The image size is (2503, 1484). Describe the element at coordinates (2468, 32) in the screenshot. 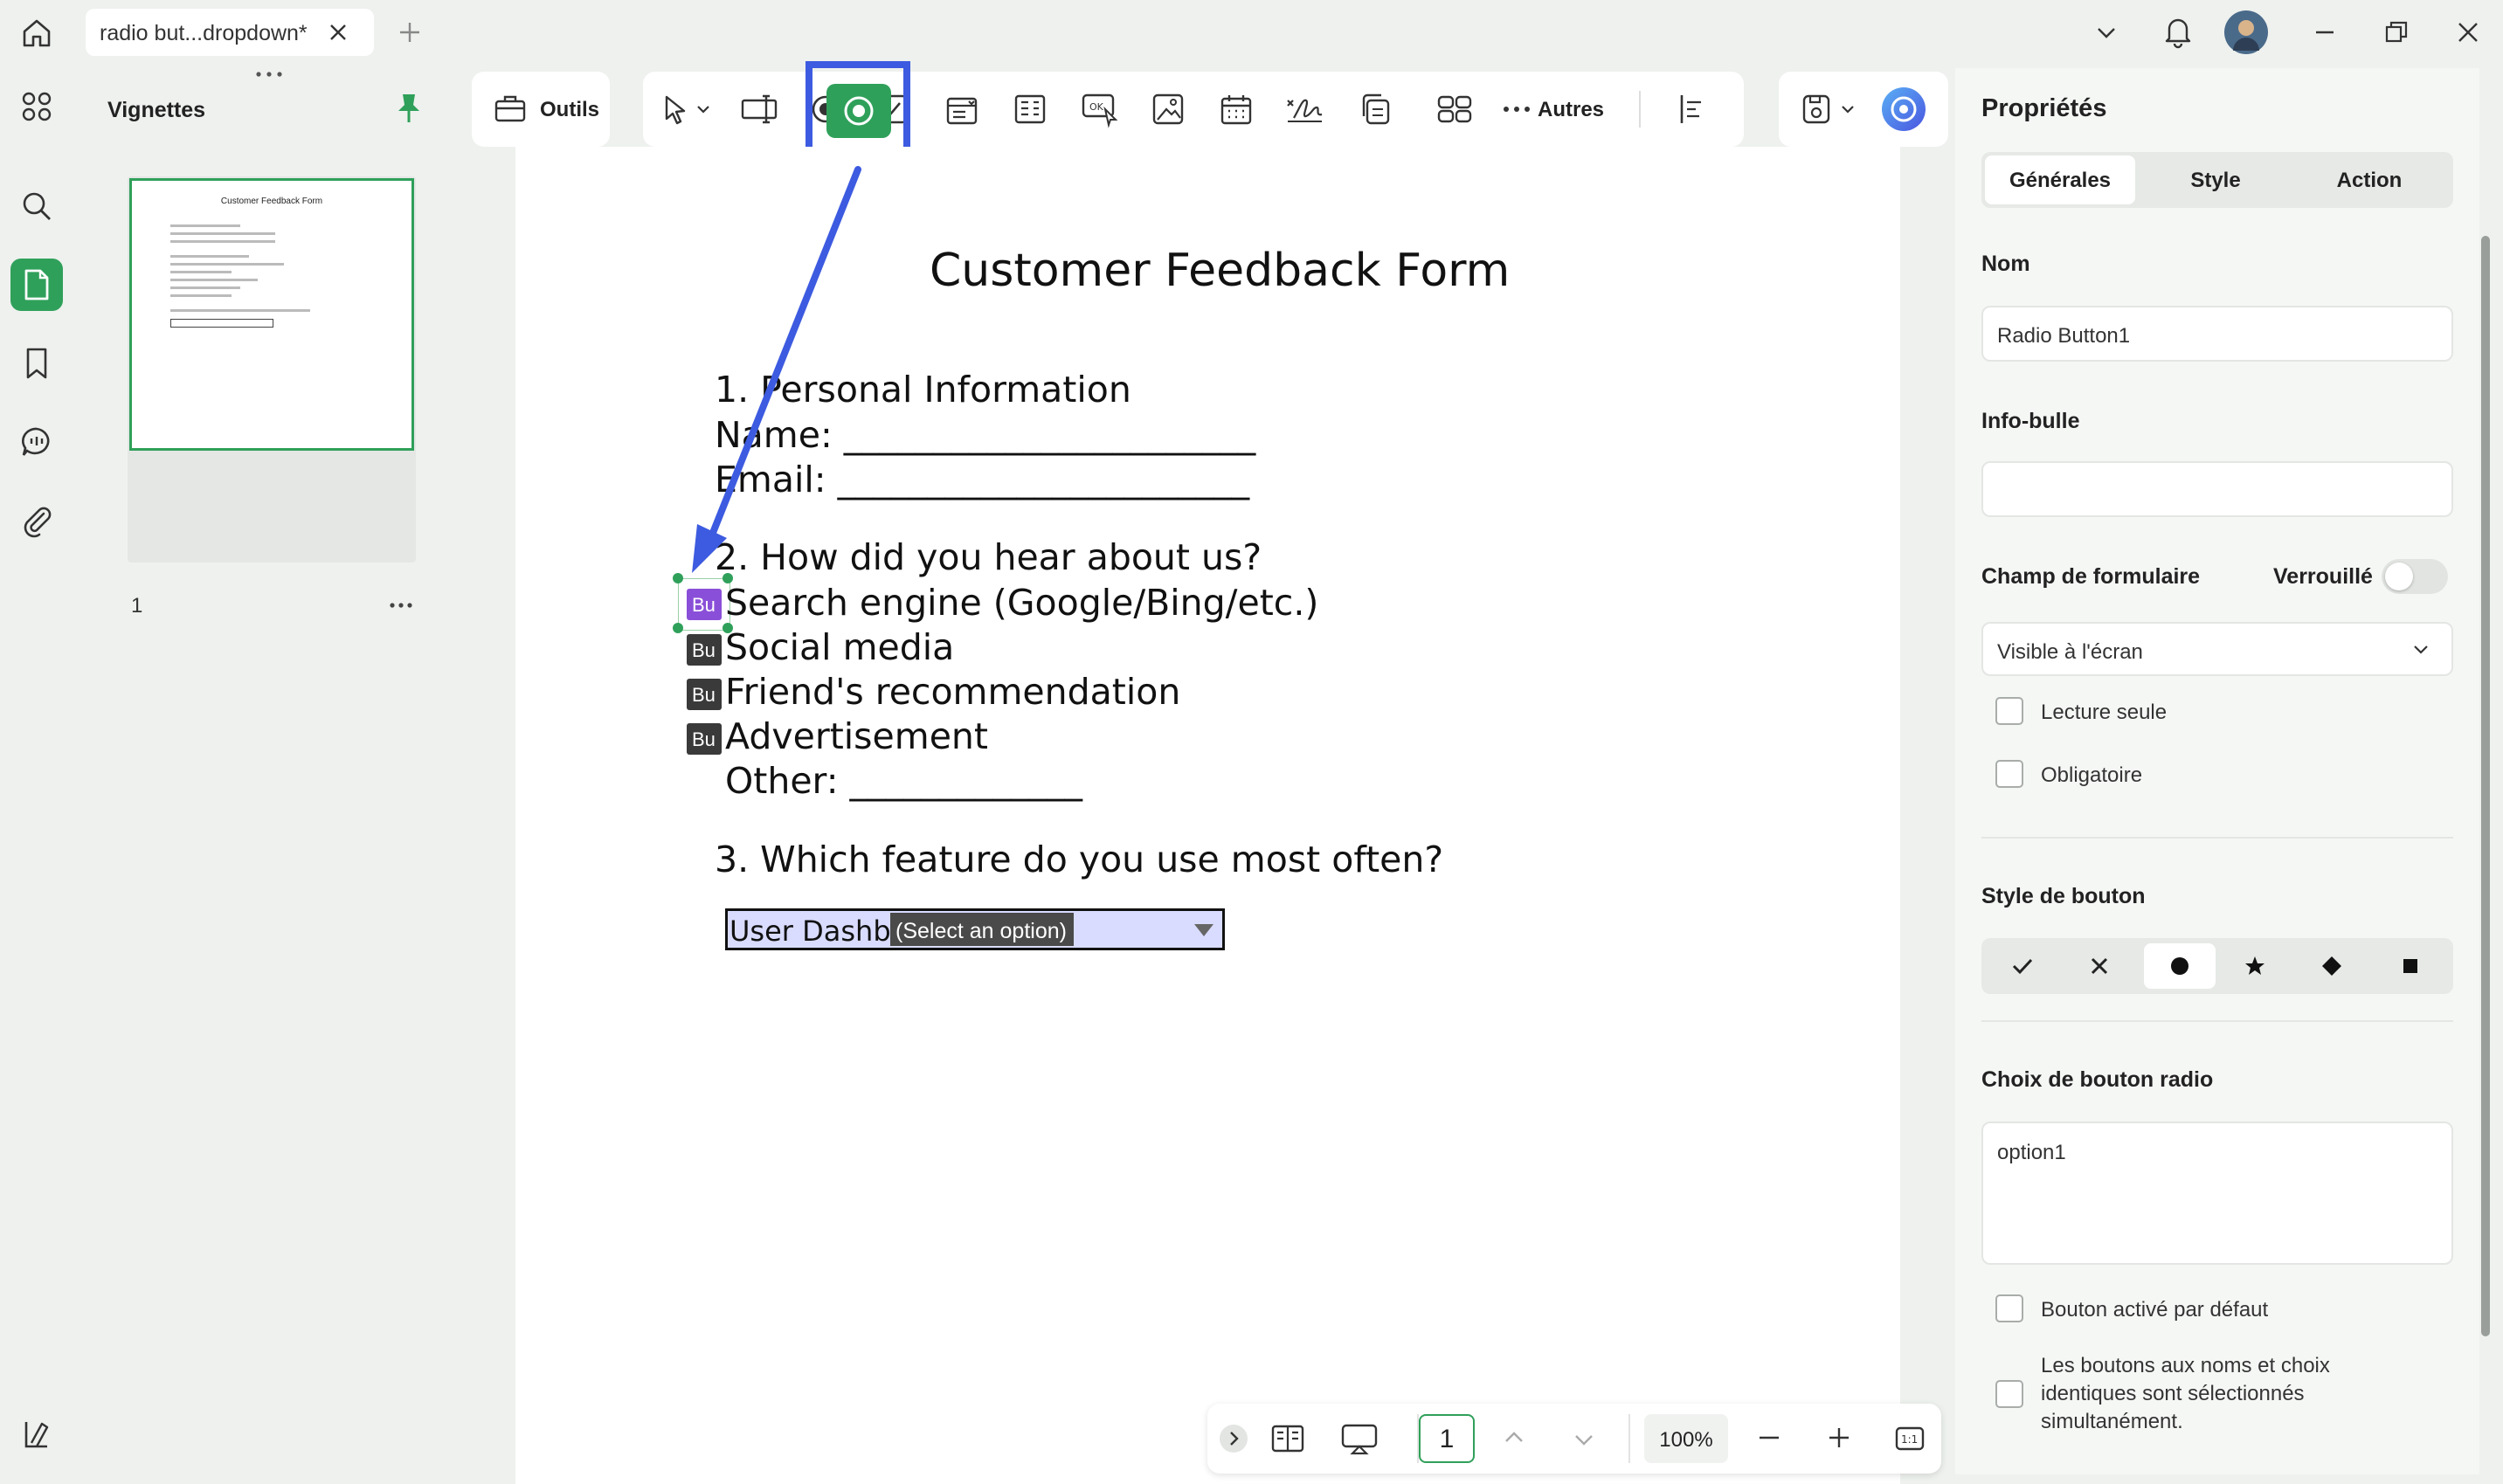

I see `close-window-icon` at that location.